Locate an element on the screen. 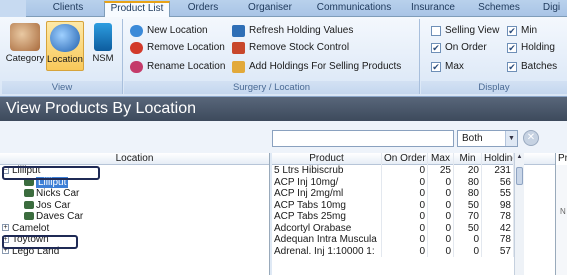  max-checkbox: ✔ Max is located at coordinates (447, 67).